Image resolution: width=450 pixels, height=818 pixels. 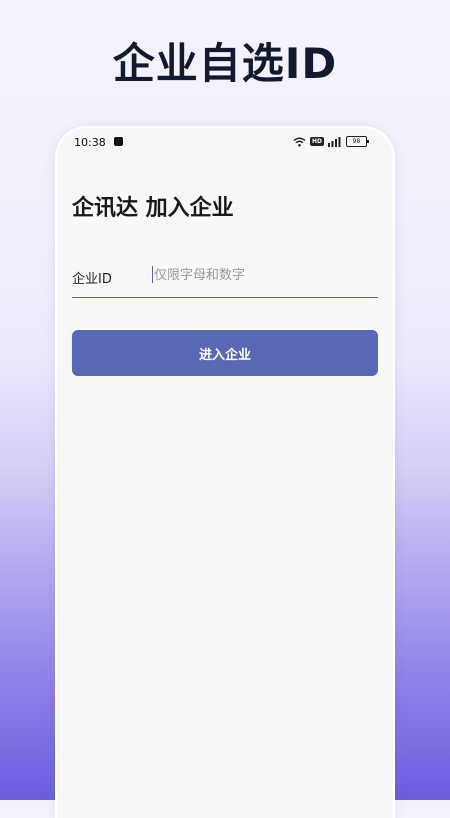 What do you see at coordinates (90, 142) in the screenshot?
I see `status-time: 10:38` at bounding box center [90, 142].